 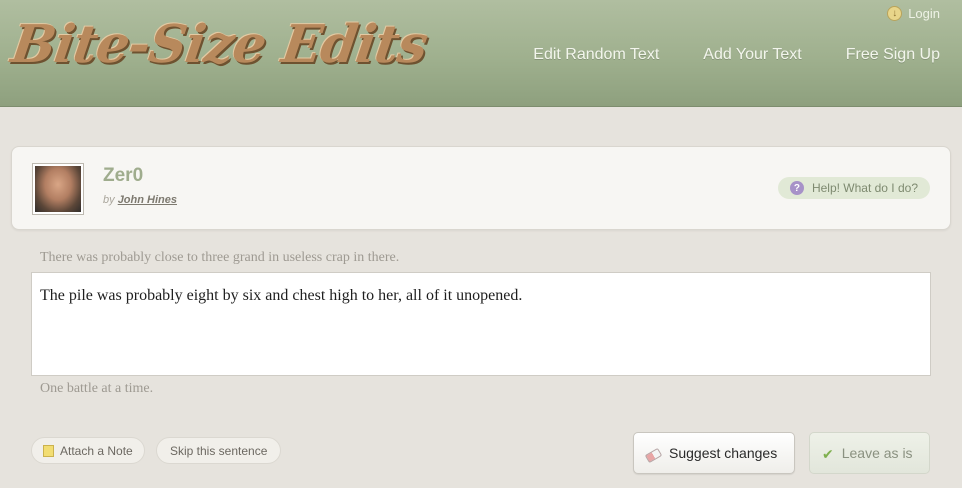 I want to click on nav-free-sign-up: Free Sign Up, so click(x=893, y=55).